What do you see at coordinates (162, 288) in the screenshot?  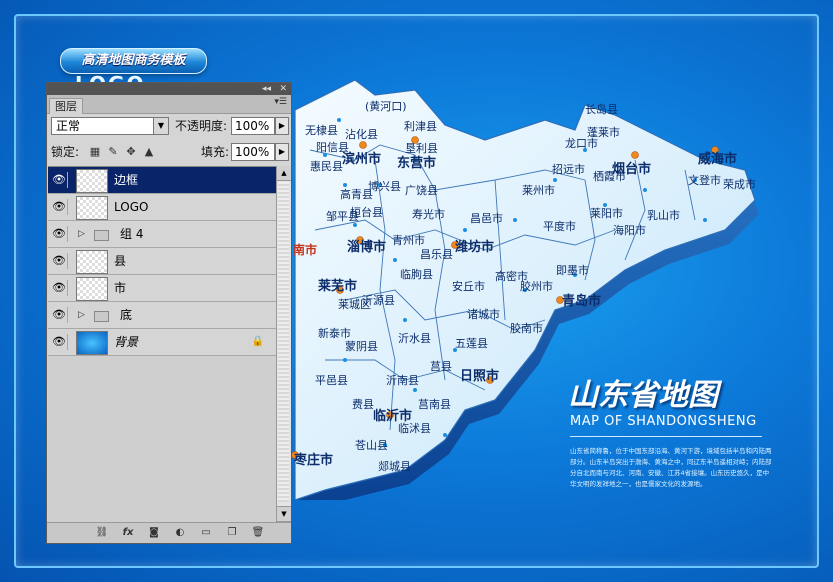 I see `layer-row: 👁 市` at bounding box center [162, 288].